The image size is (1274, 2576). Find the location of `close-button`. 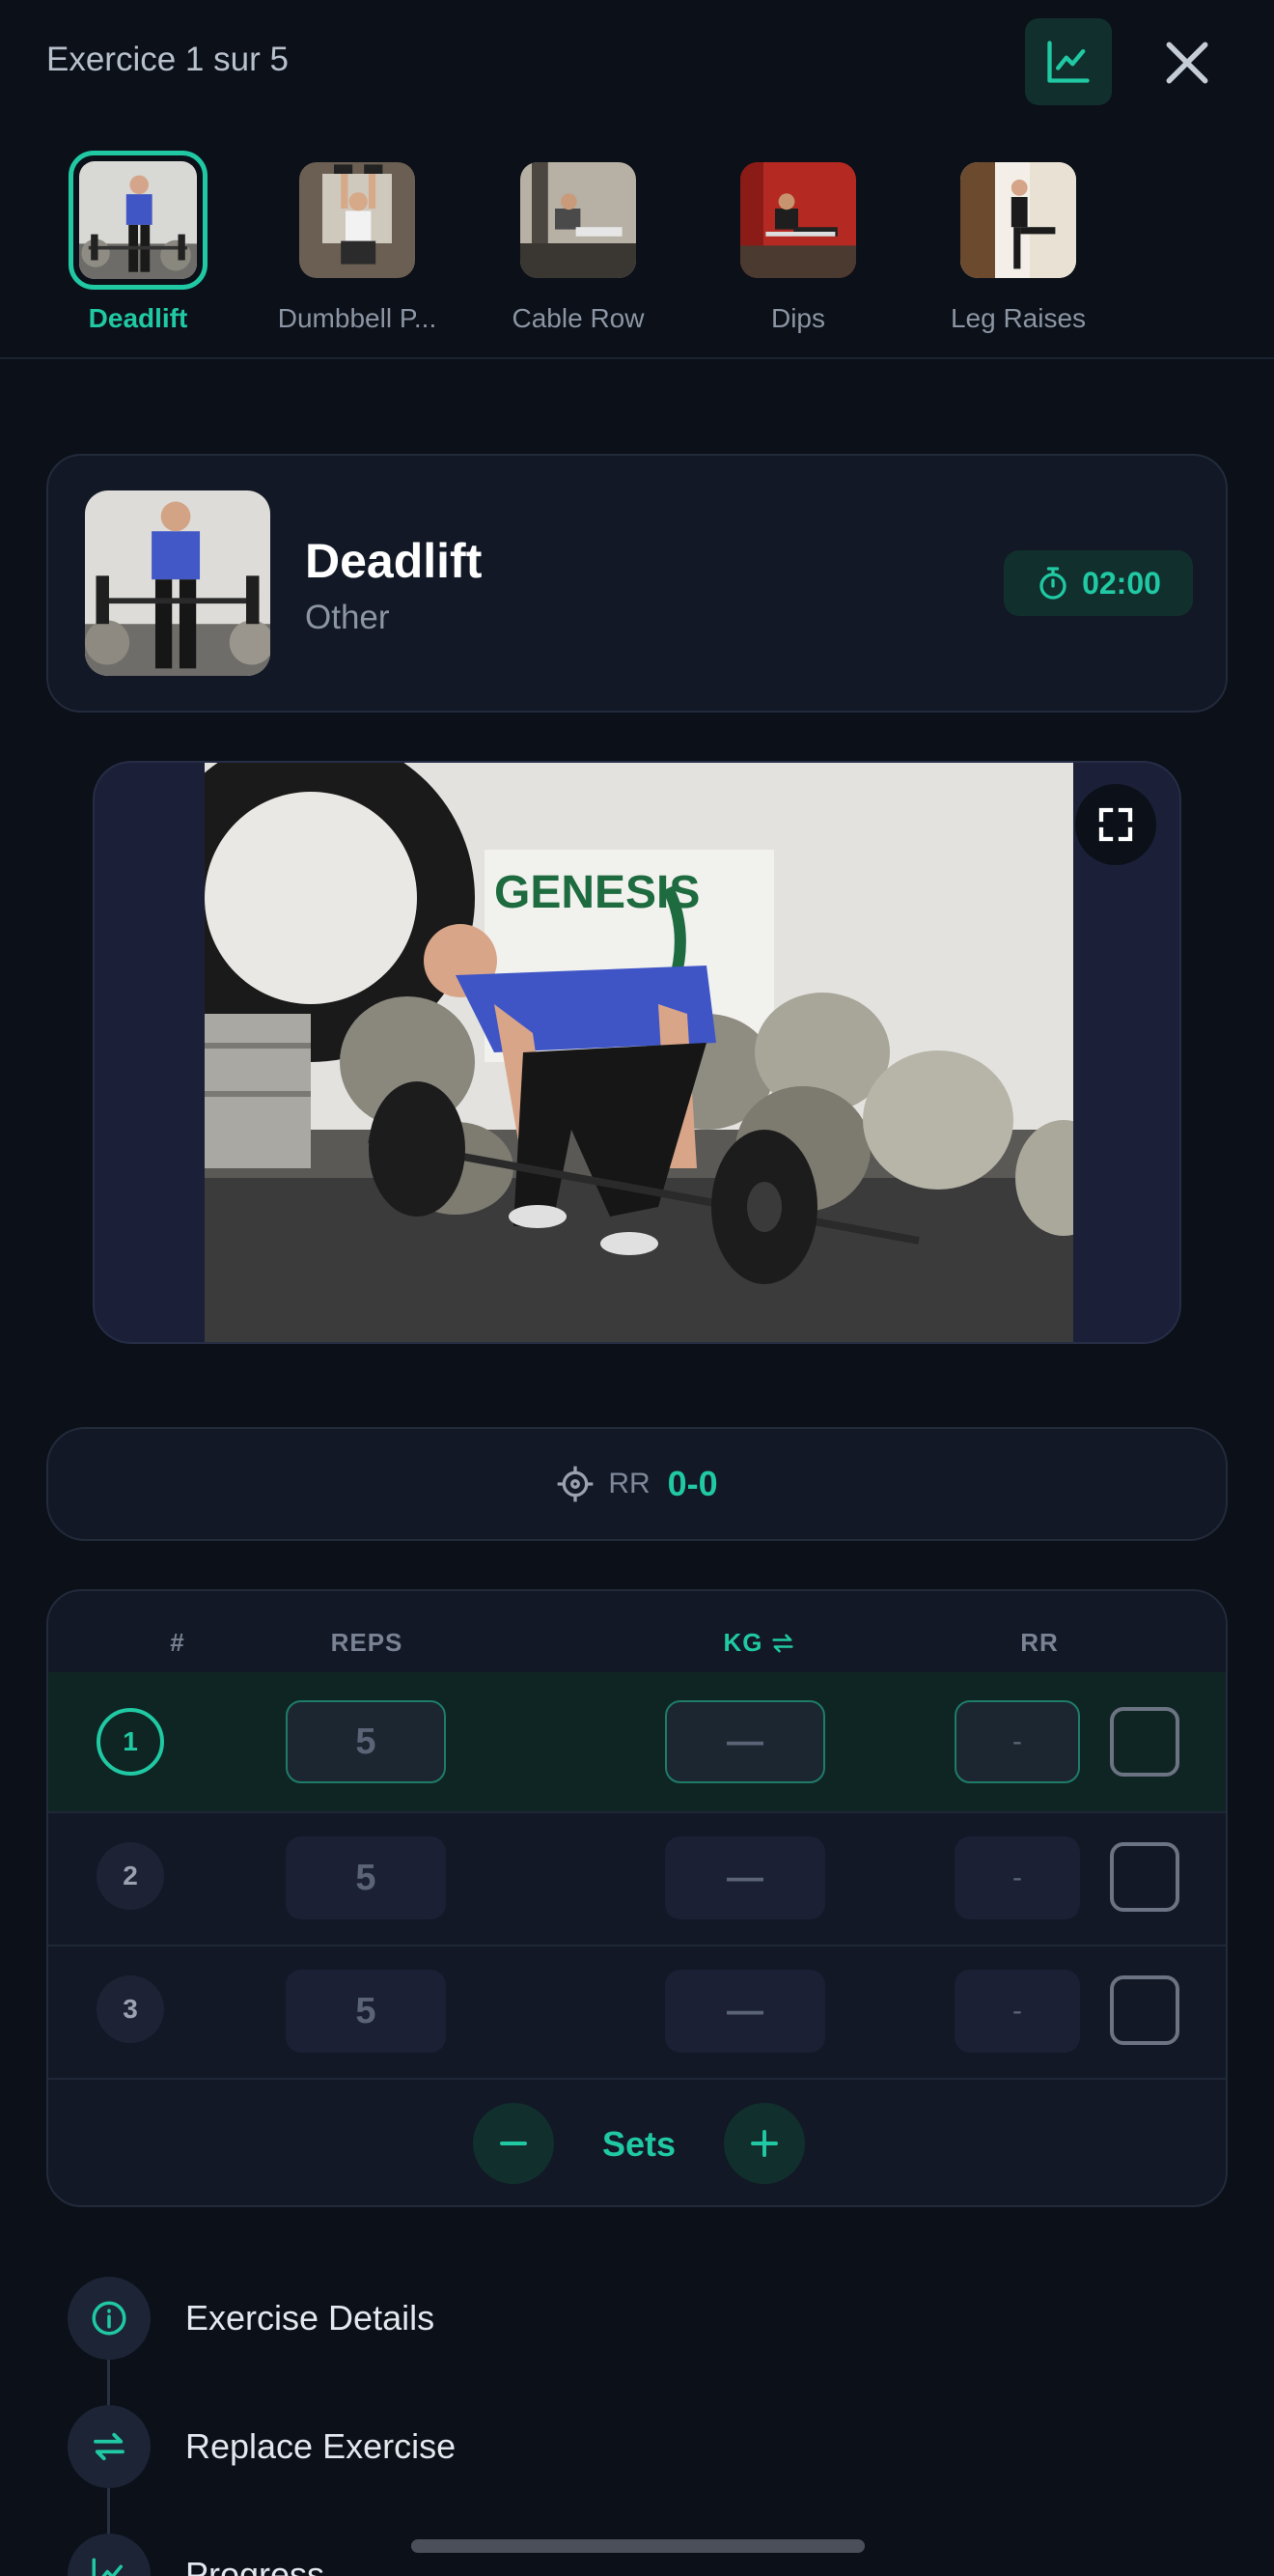

close-button is located at coordinates (1187, 63).